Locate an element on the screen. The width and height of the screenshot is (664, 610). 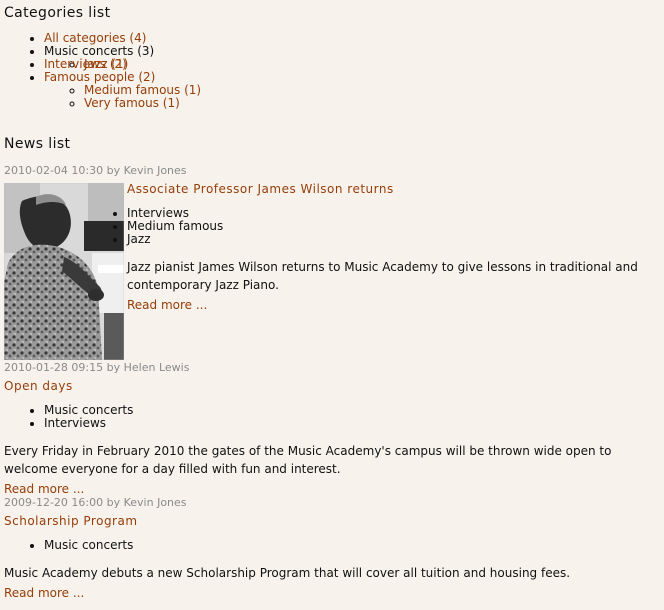
news-title-link: Open days is located at coordinates (38, 386).